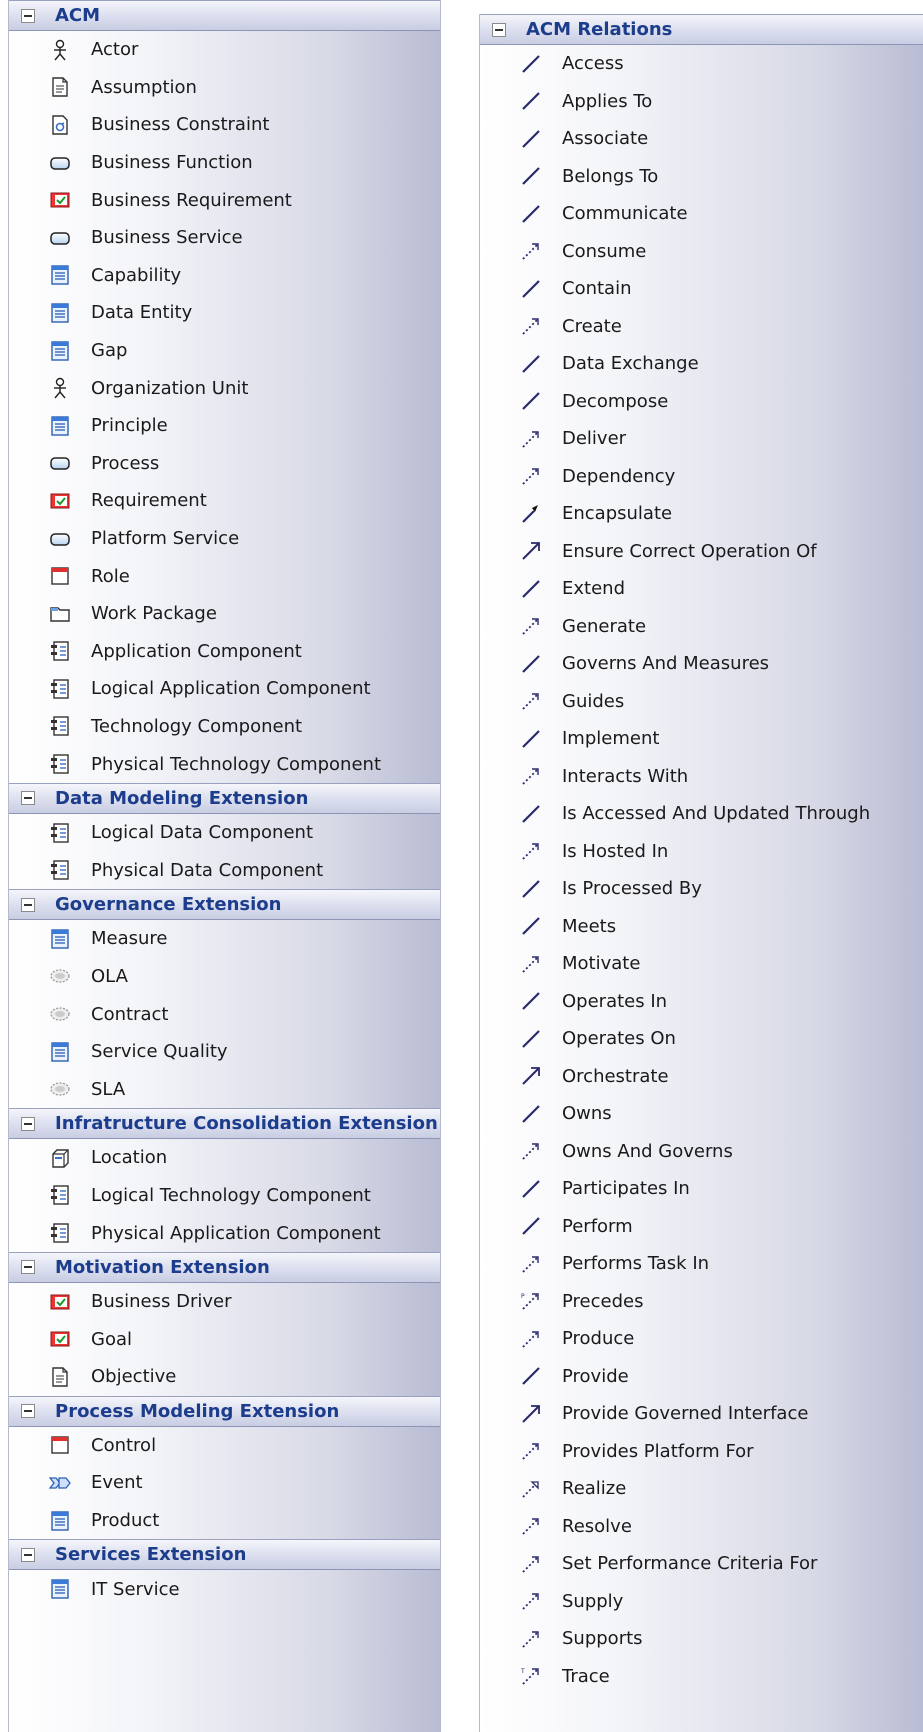  Describe the element at coordinates (224, 652) in the screenshot. I see `toolbox-item-application-component: Application Component` at that location.